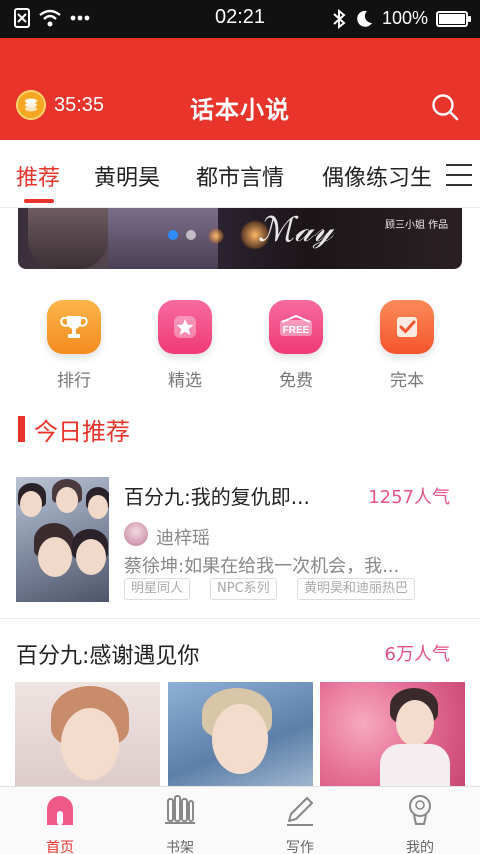 This screenshot has width=480, height=854. I want to click on check-book-icon, so click(407, 327).